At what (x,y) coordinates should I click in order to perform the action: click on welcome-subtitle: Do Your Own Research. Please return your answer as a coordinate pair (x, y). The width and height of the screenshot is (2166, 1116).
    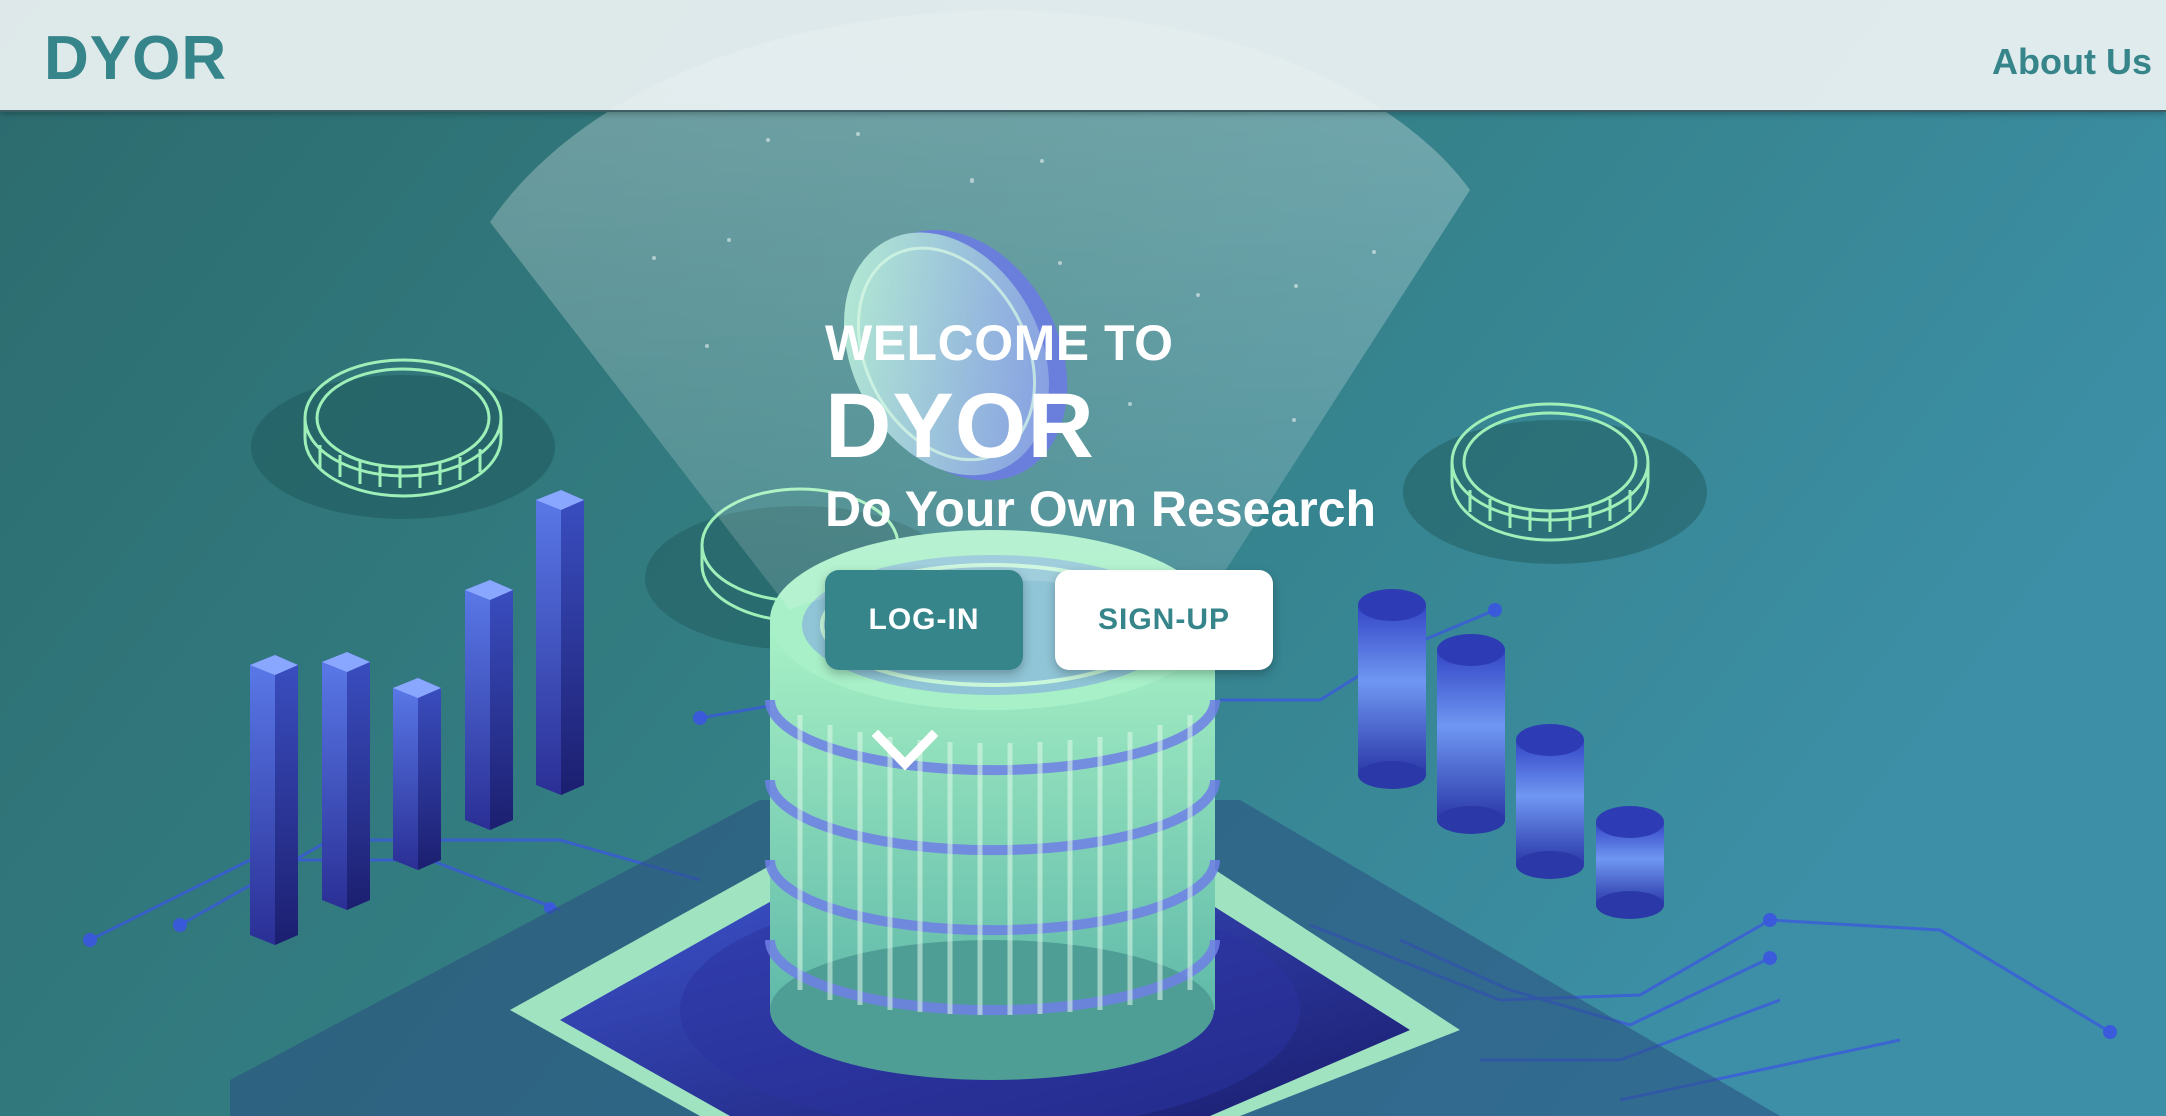
    Looking at the image, I should click on (1101, 509).